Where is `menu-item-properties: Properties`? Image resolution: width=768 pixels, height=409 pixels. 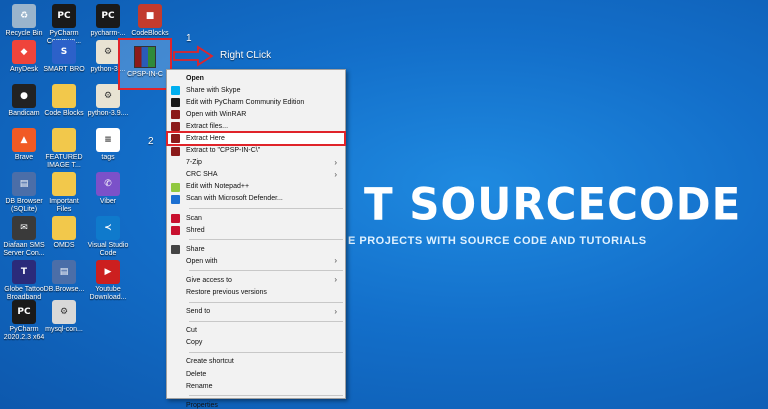 menu-item-properties: Properties is located at coordinates (256, 404).